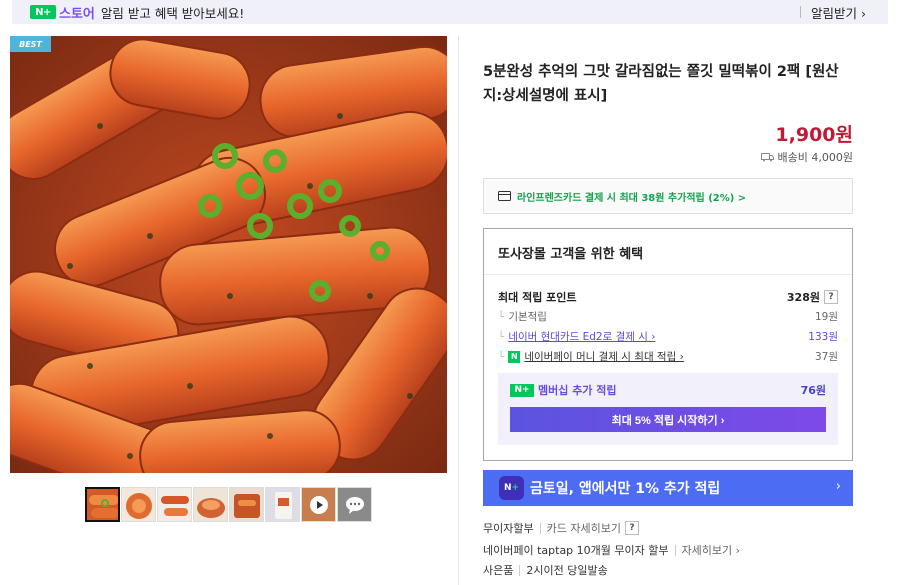 The width and height of the screenshot is (900, 585). What do you see at coordinates (668, 419) in the screenshot?
I see `membership-start-button: 최대 5% 적립 시작하기 ›` at bounding box center [668, 419].